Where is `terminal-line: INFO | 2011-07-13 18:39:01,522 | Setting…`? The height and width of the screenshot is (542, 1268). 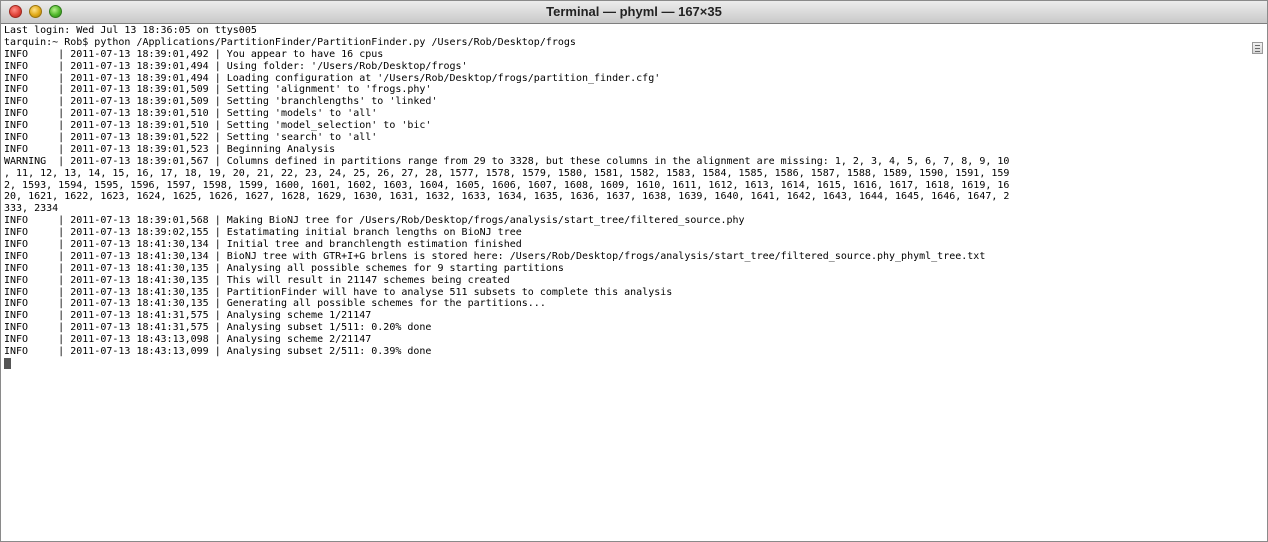 terminal-line: INFO | 2011-07-13 18:39:01,522 | Setting… is located at coordinates (191, 138).